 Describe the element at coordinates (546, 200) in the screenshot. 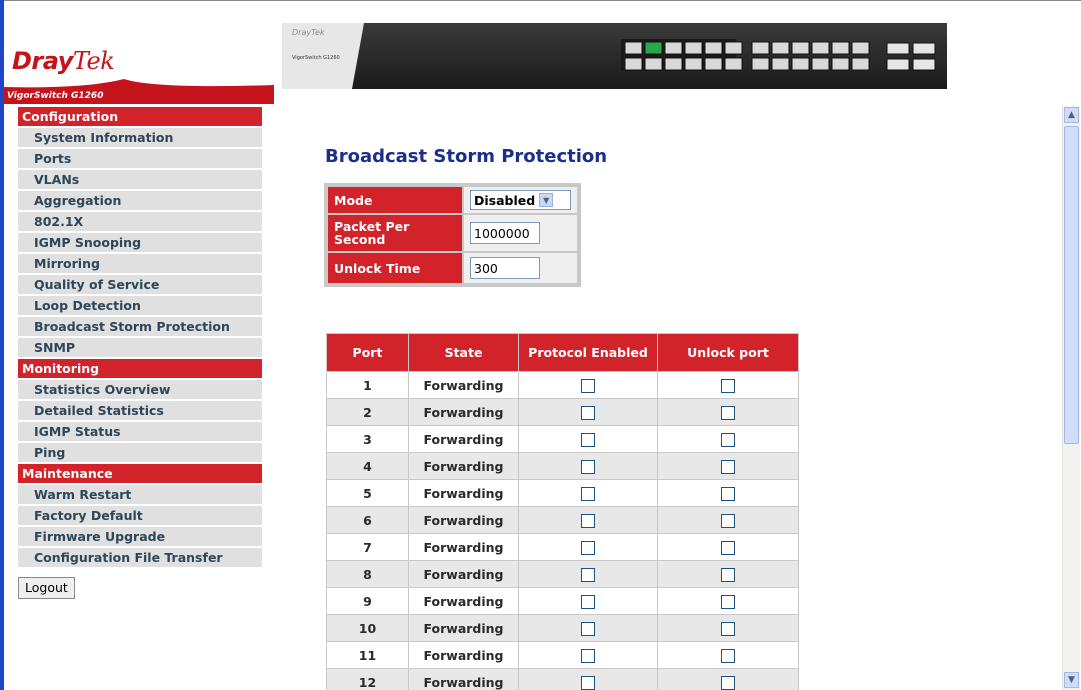

I see `chevron-down-icon: ▼` at that location.